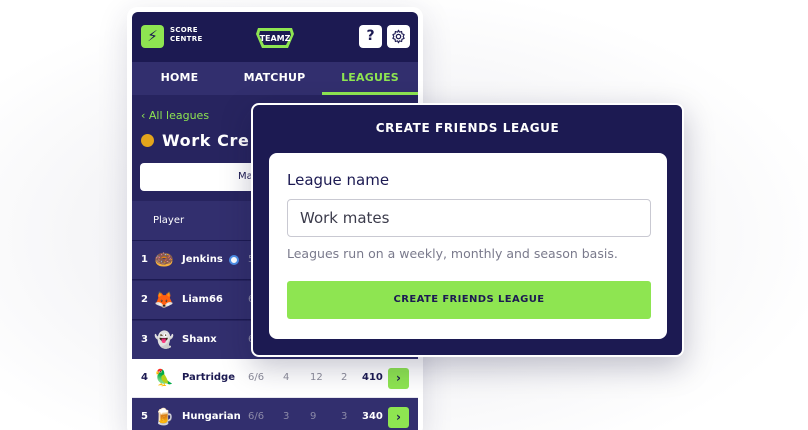  What do you see at coordinates (144, 299) in the screenshot?
I see `row-rank: 2` at bounding box center [144, 299].